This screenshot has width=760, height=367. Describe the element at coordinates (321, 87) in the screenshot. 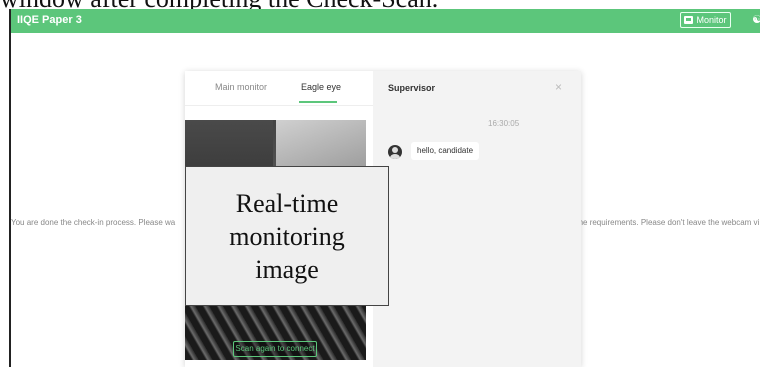

I see `tab-eagle-eye: Eagle eye` at that location.